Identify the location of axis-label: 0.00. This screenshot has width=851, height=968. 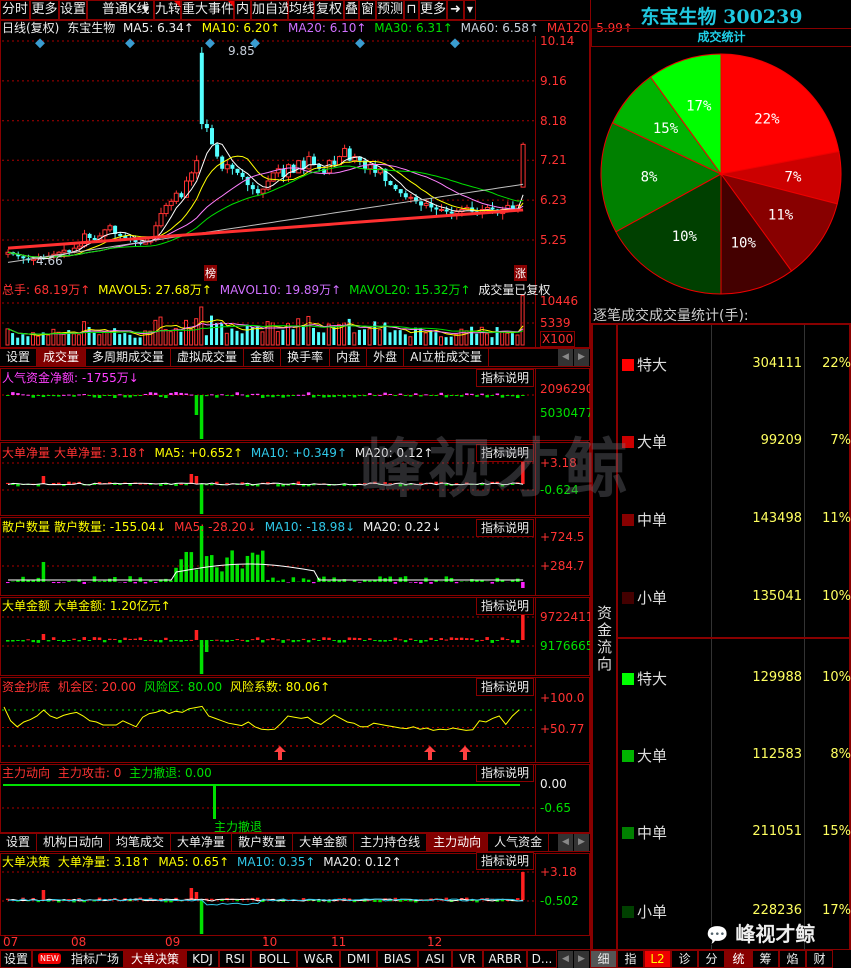
(553, 784).